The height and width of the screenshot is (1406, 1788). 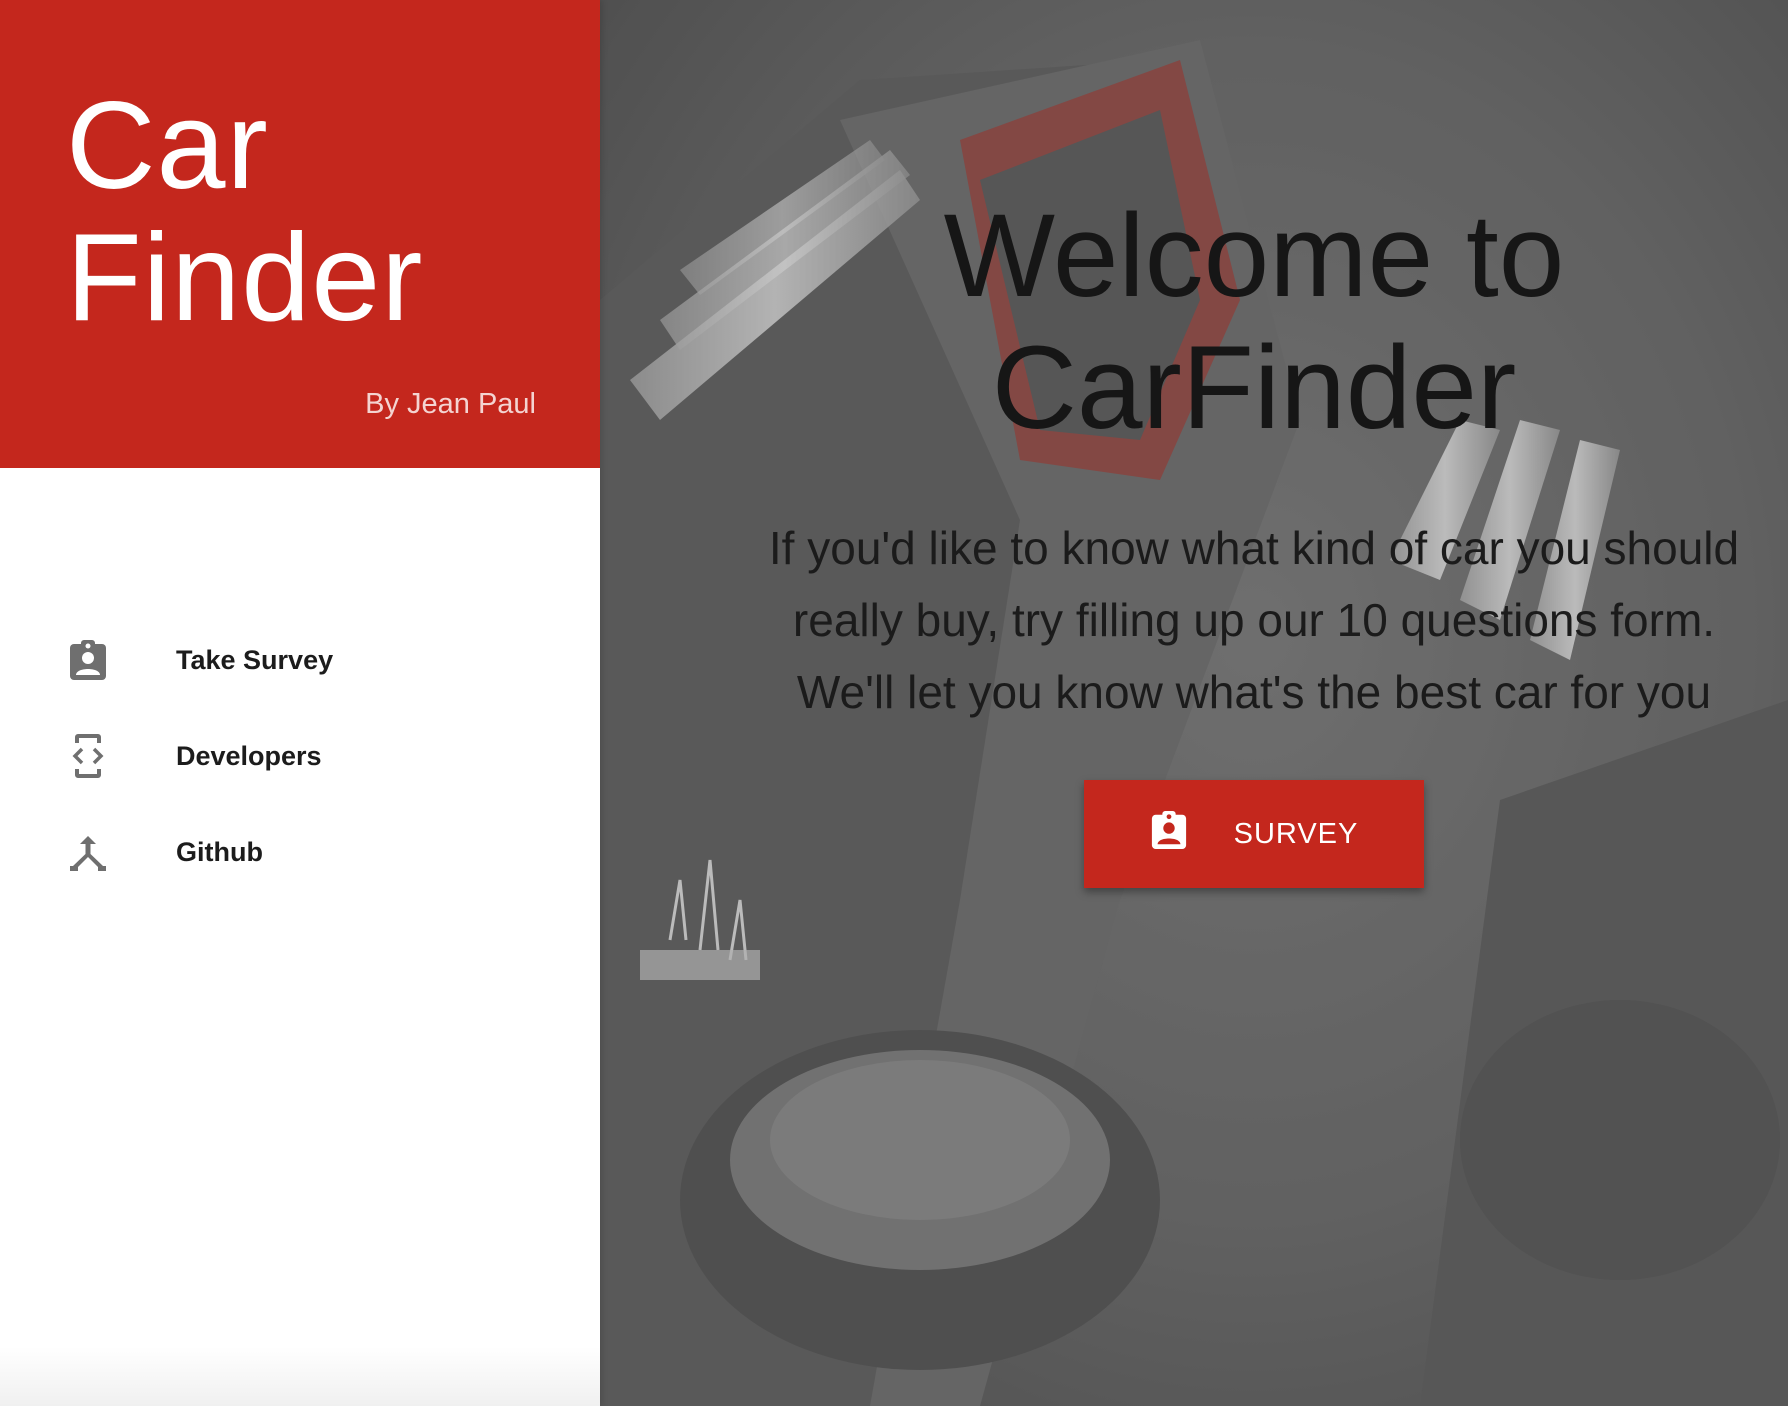 I want to click on sidebar-item-label: Developers, so click(x=249, y=755).